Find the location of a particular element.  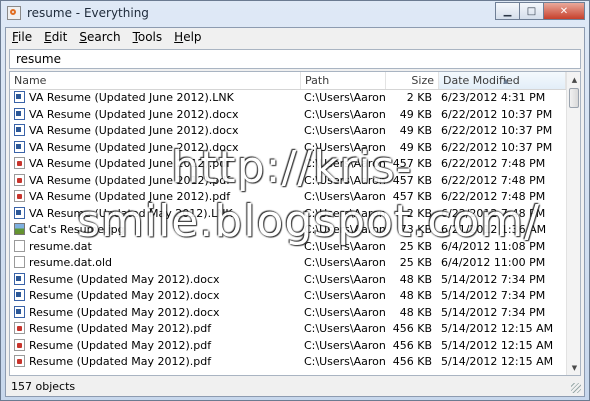

file-name-cell: VA Resume (Updated June 2012).pdf is located at coordinates (157, 181).